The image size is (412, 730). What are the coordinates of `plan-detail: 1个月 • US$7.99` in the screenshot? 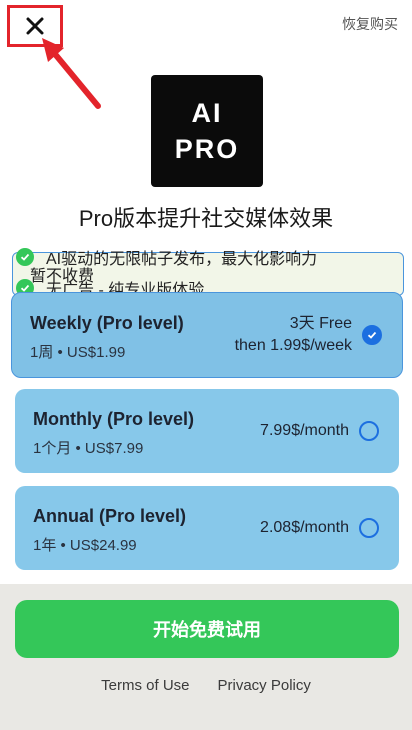 It's located at (88, 448).